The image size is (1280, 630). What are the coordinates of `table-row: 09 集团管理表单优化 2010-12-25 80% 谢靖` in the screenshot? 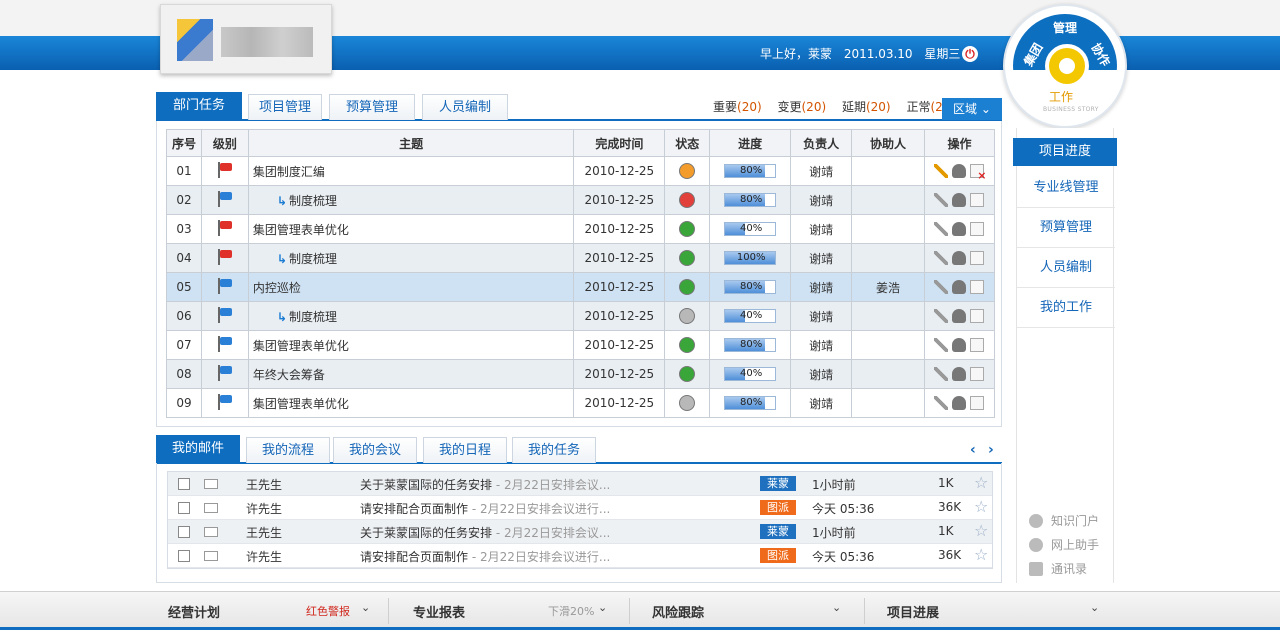 It's located at (581, 403).